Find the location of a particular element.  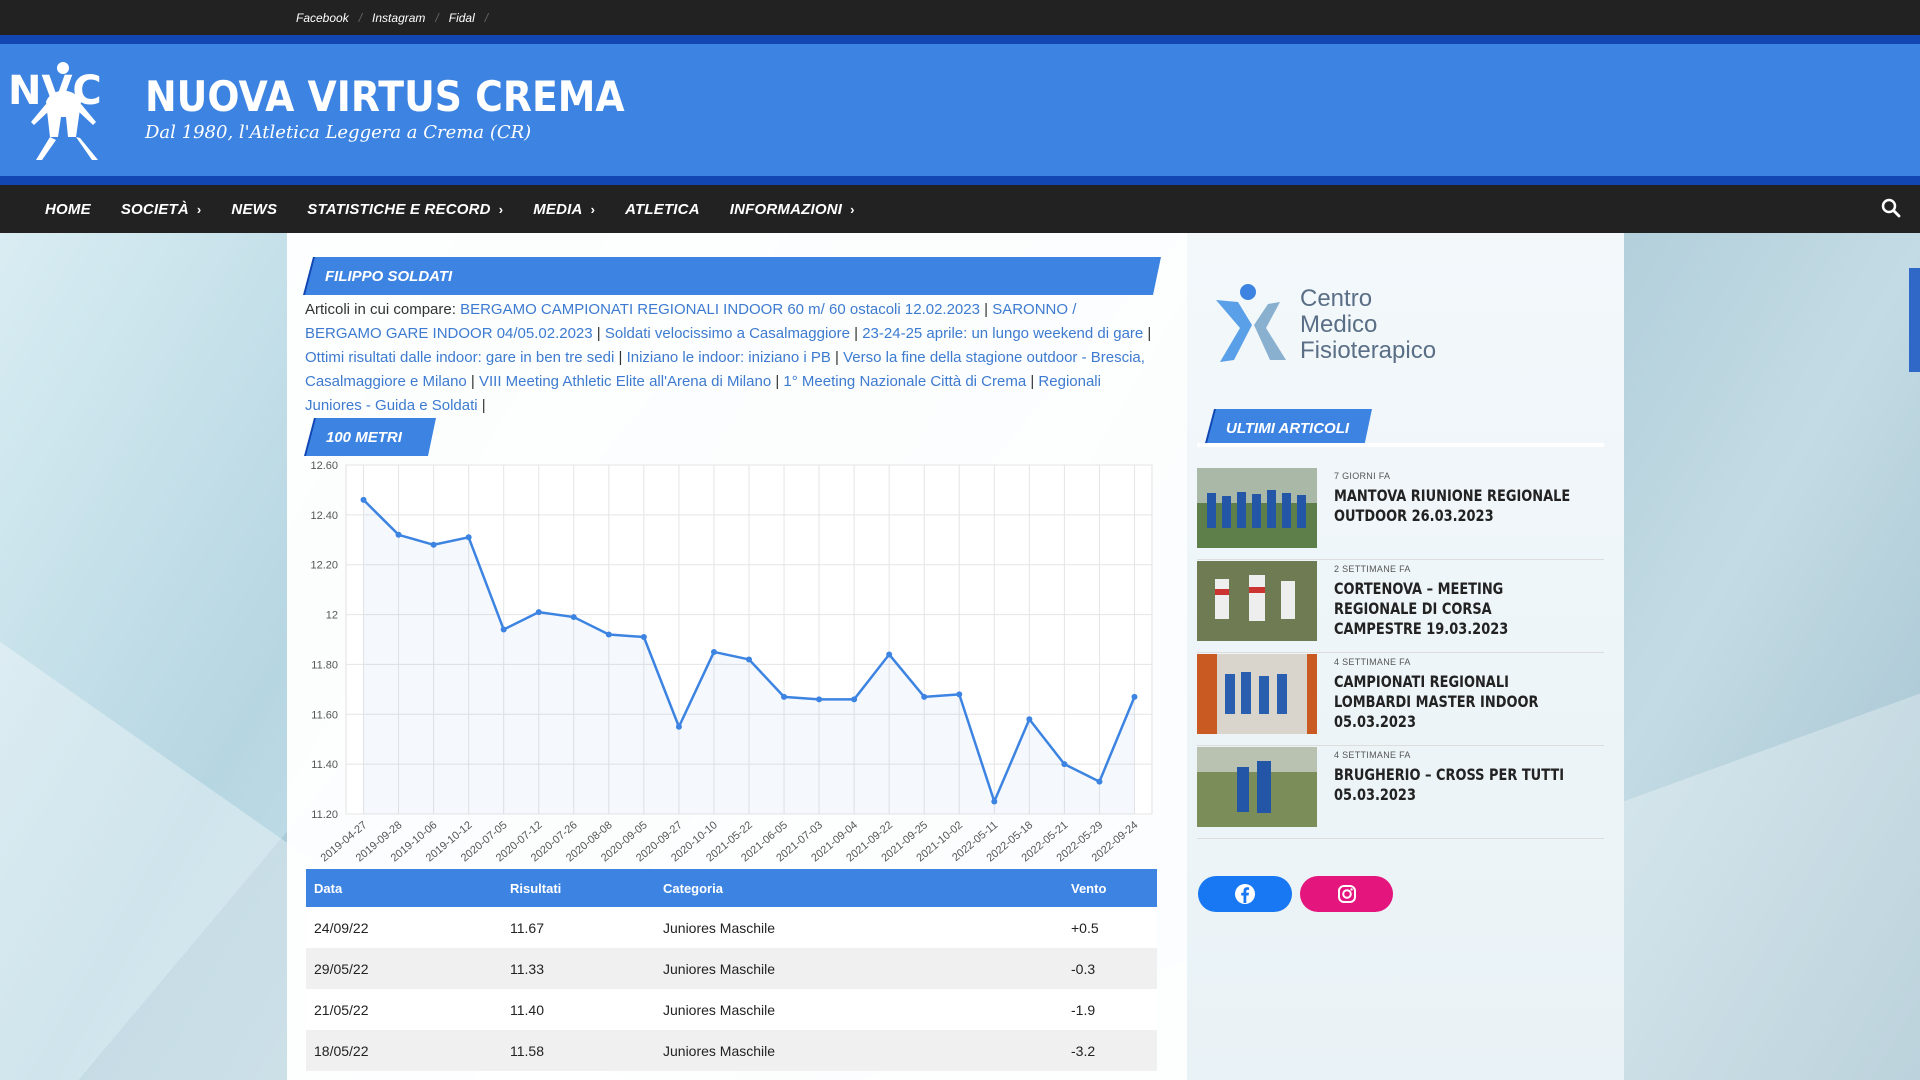

col-header-risultati: Risultati is located at coordinates (578, 888).